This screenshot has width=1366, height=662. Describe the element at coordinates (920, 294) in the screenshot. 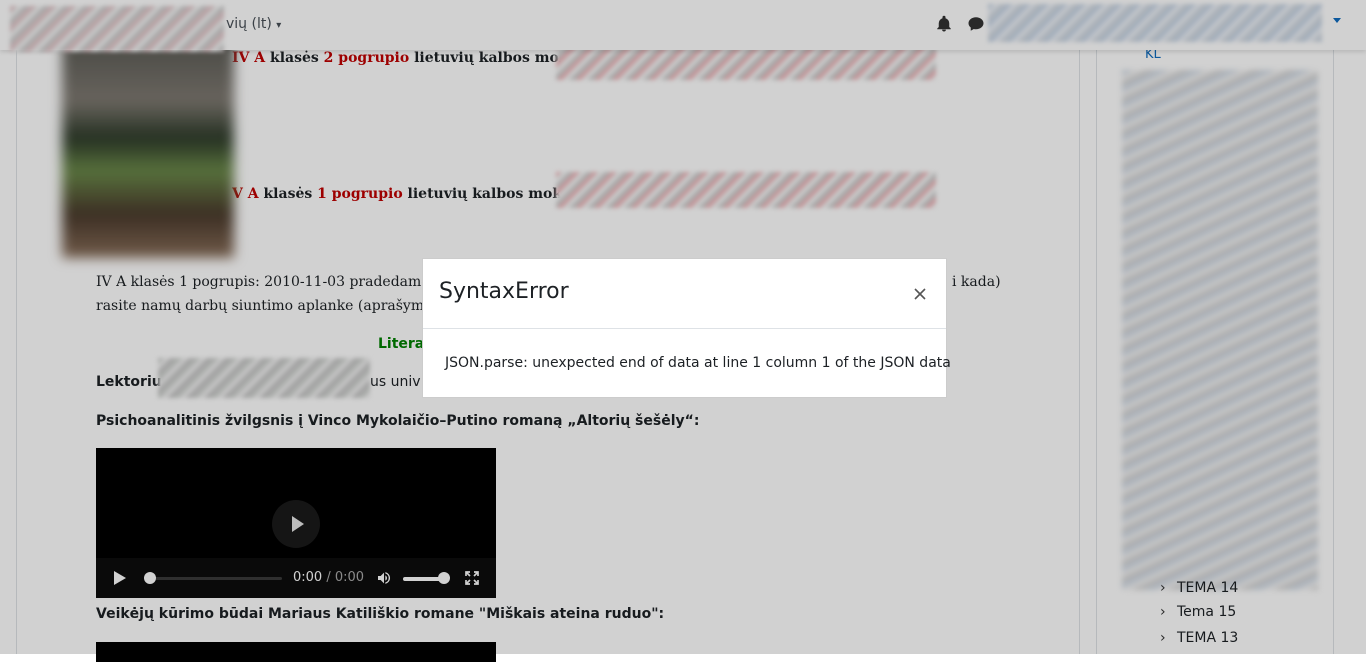

I see `close-icon` at that location.